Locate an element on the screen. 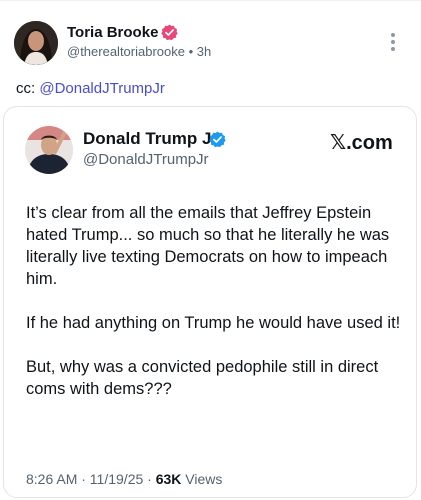  post-text: cc: @DonaldJTrumpJr is located at coordinates (90, 89).